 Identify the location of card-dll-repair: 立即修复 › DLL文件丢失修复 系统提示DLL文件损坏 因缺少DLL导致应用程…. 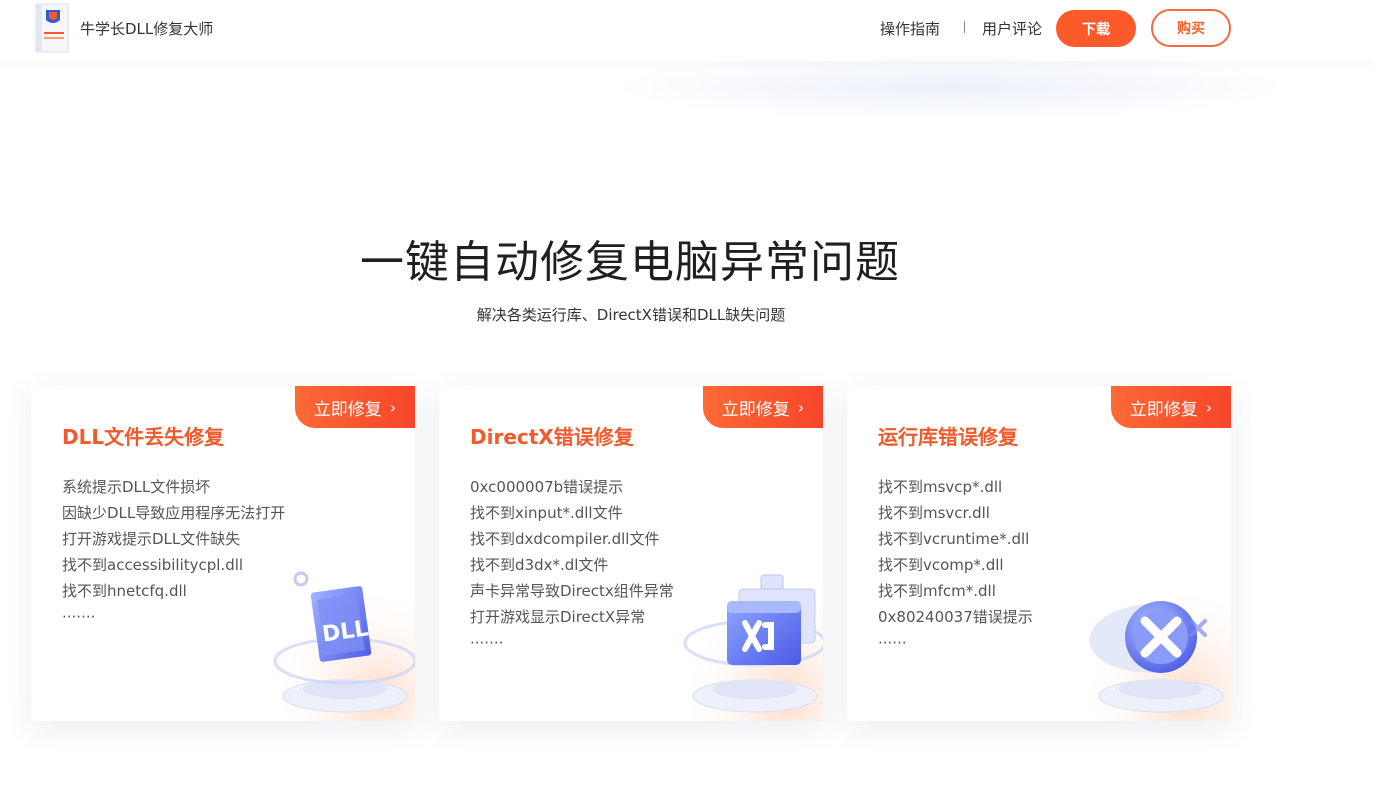
(223, 553).